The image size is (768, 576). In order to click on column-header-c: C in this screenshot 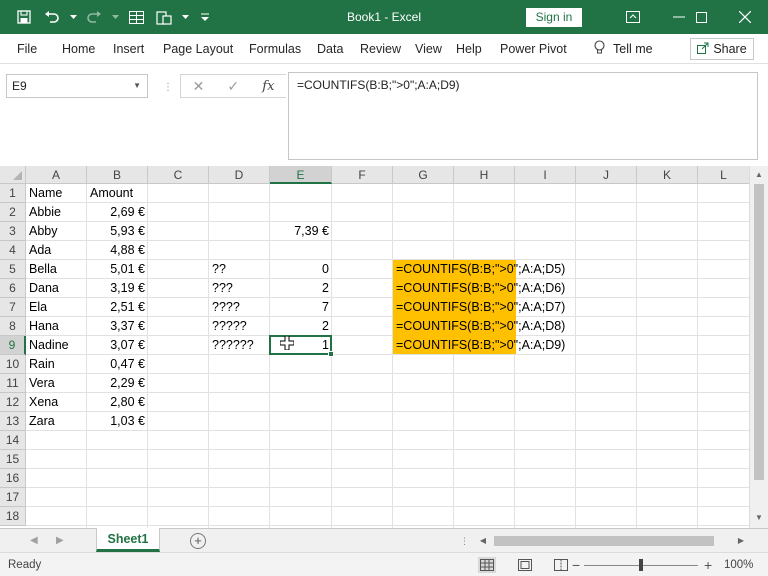, I will do `click(178, 175)`.